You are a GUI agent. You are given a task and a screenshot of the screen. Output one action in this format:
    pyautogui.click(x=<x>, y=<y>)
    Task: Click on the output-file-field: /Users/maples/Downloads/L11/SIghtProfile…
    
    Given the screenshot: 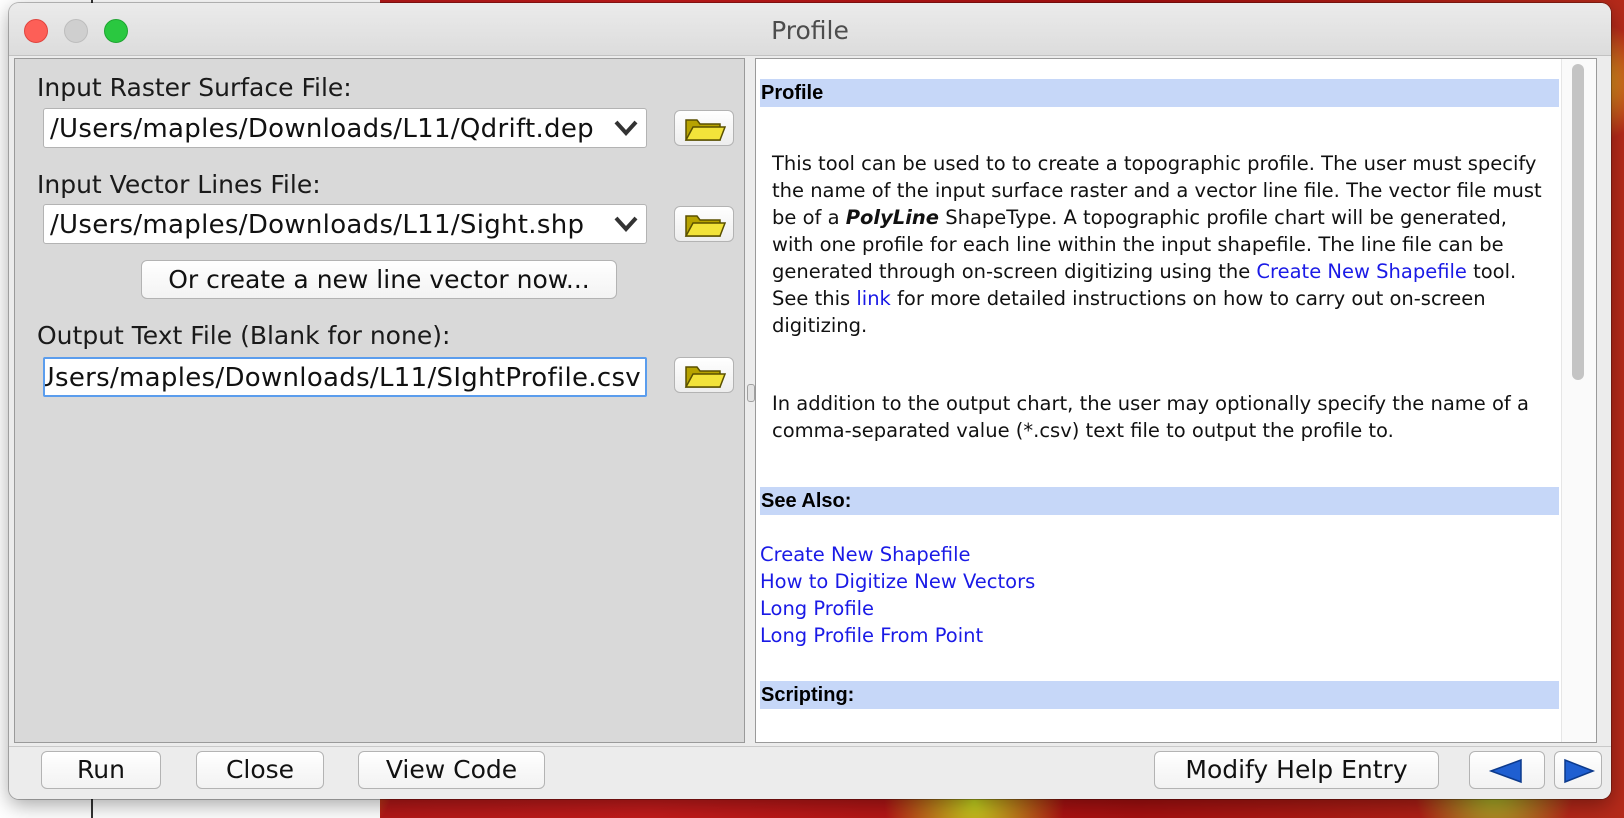 What is the action you would take?
    pyautogui.click(x=345, y=377)
    